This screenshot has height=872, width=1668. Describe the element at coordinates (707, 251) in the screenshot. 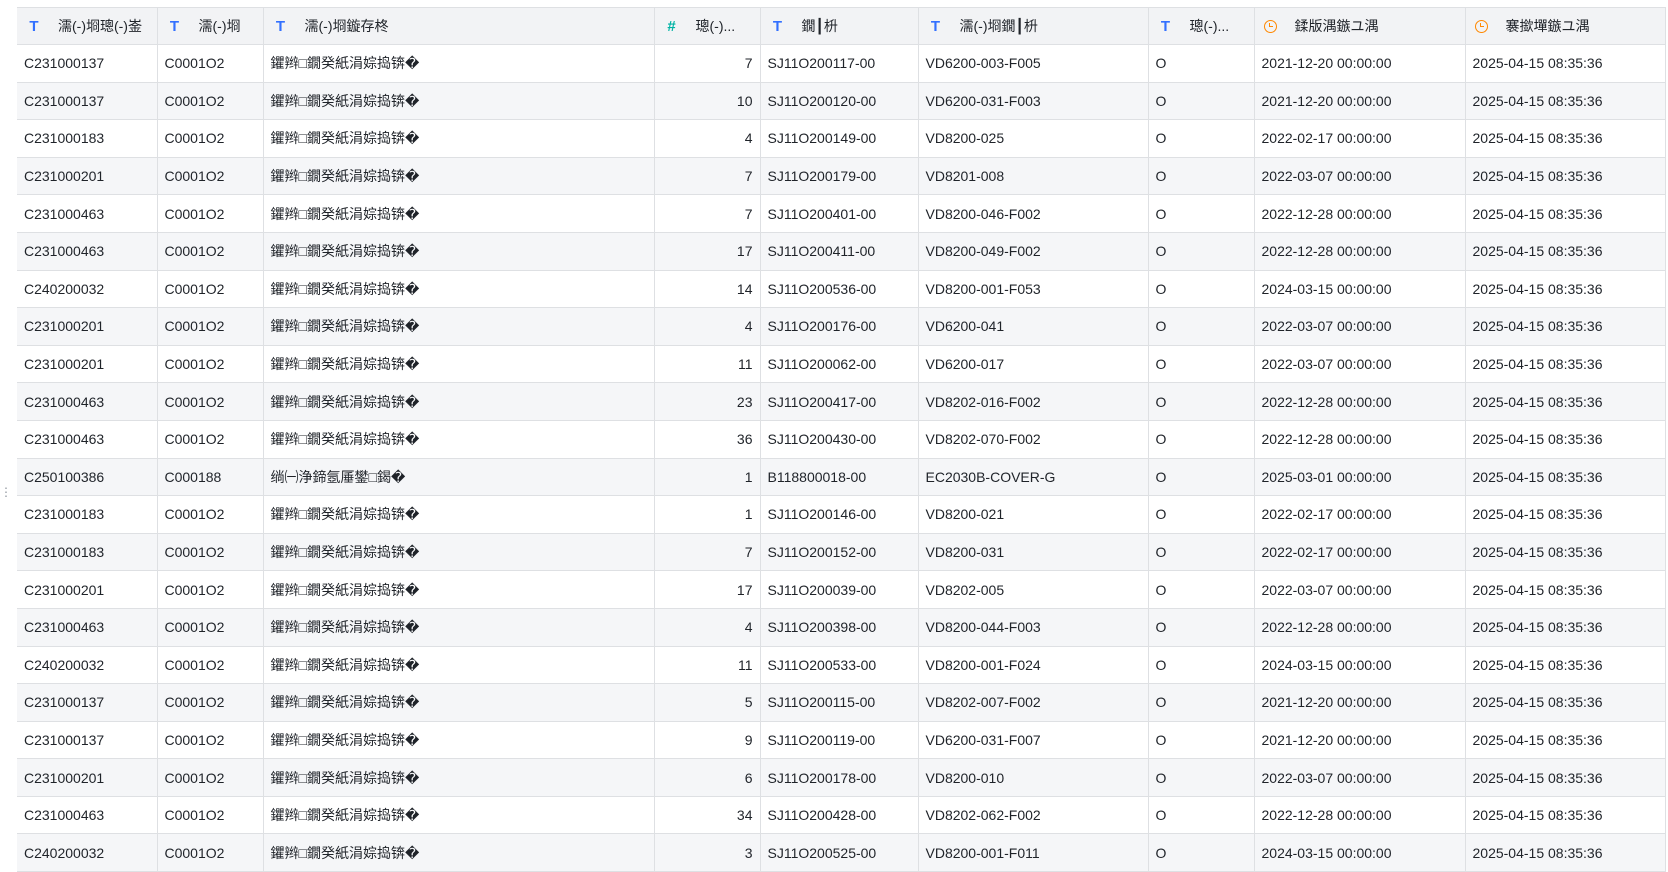

I see `table-cell: 17` at that location.